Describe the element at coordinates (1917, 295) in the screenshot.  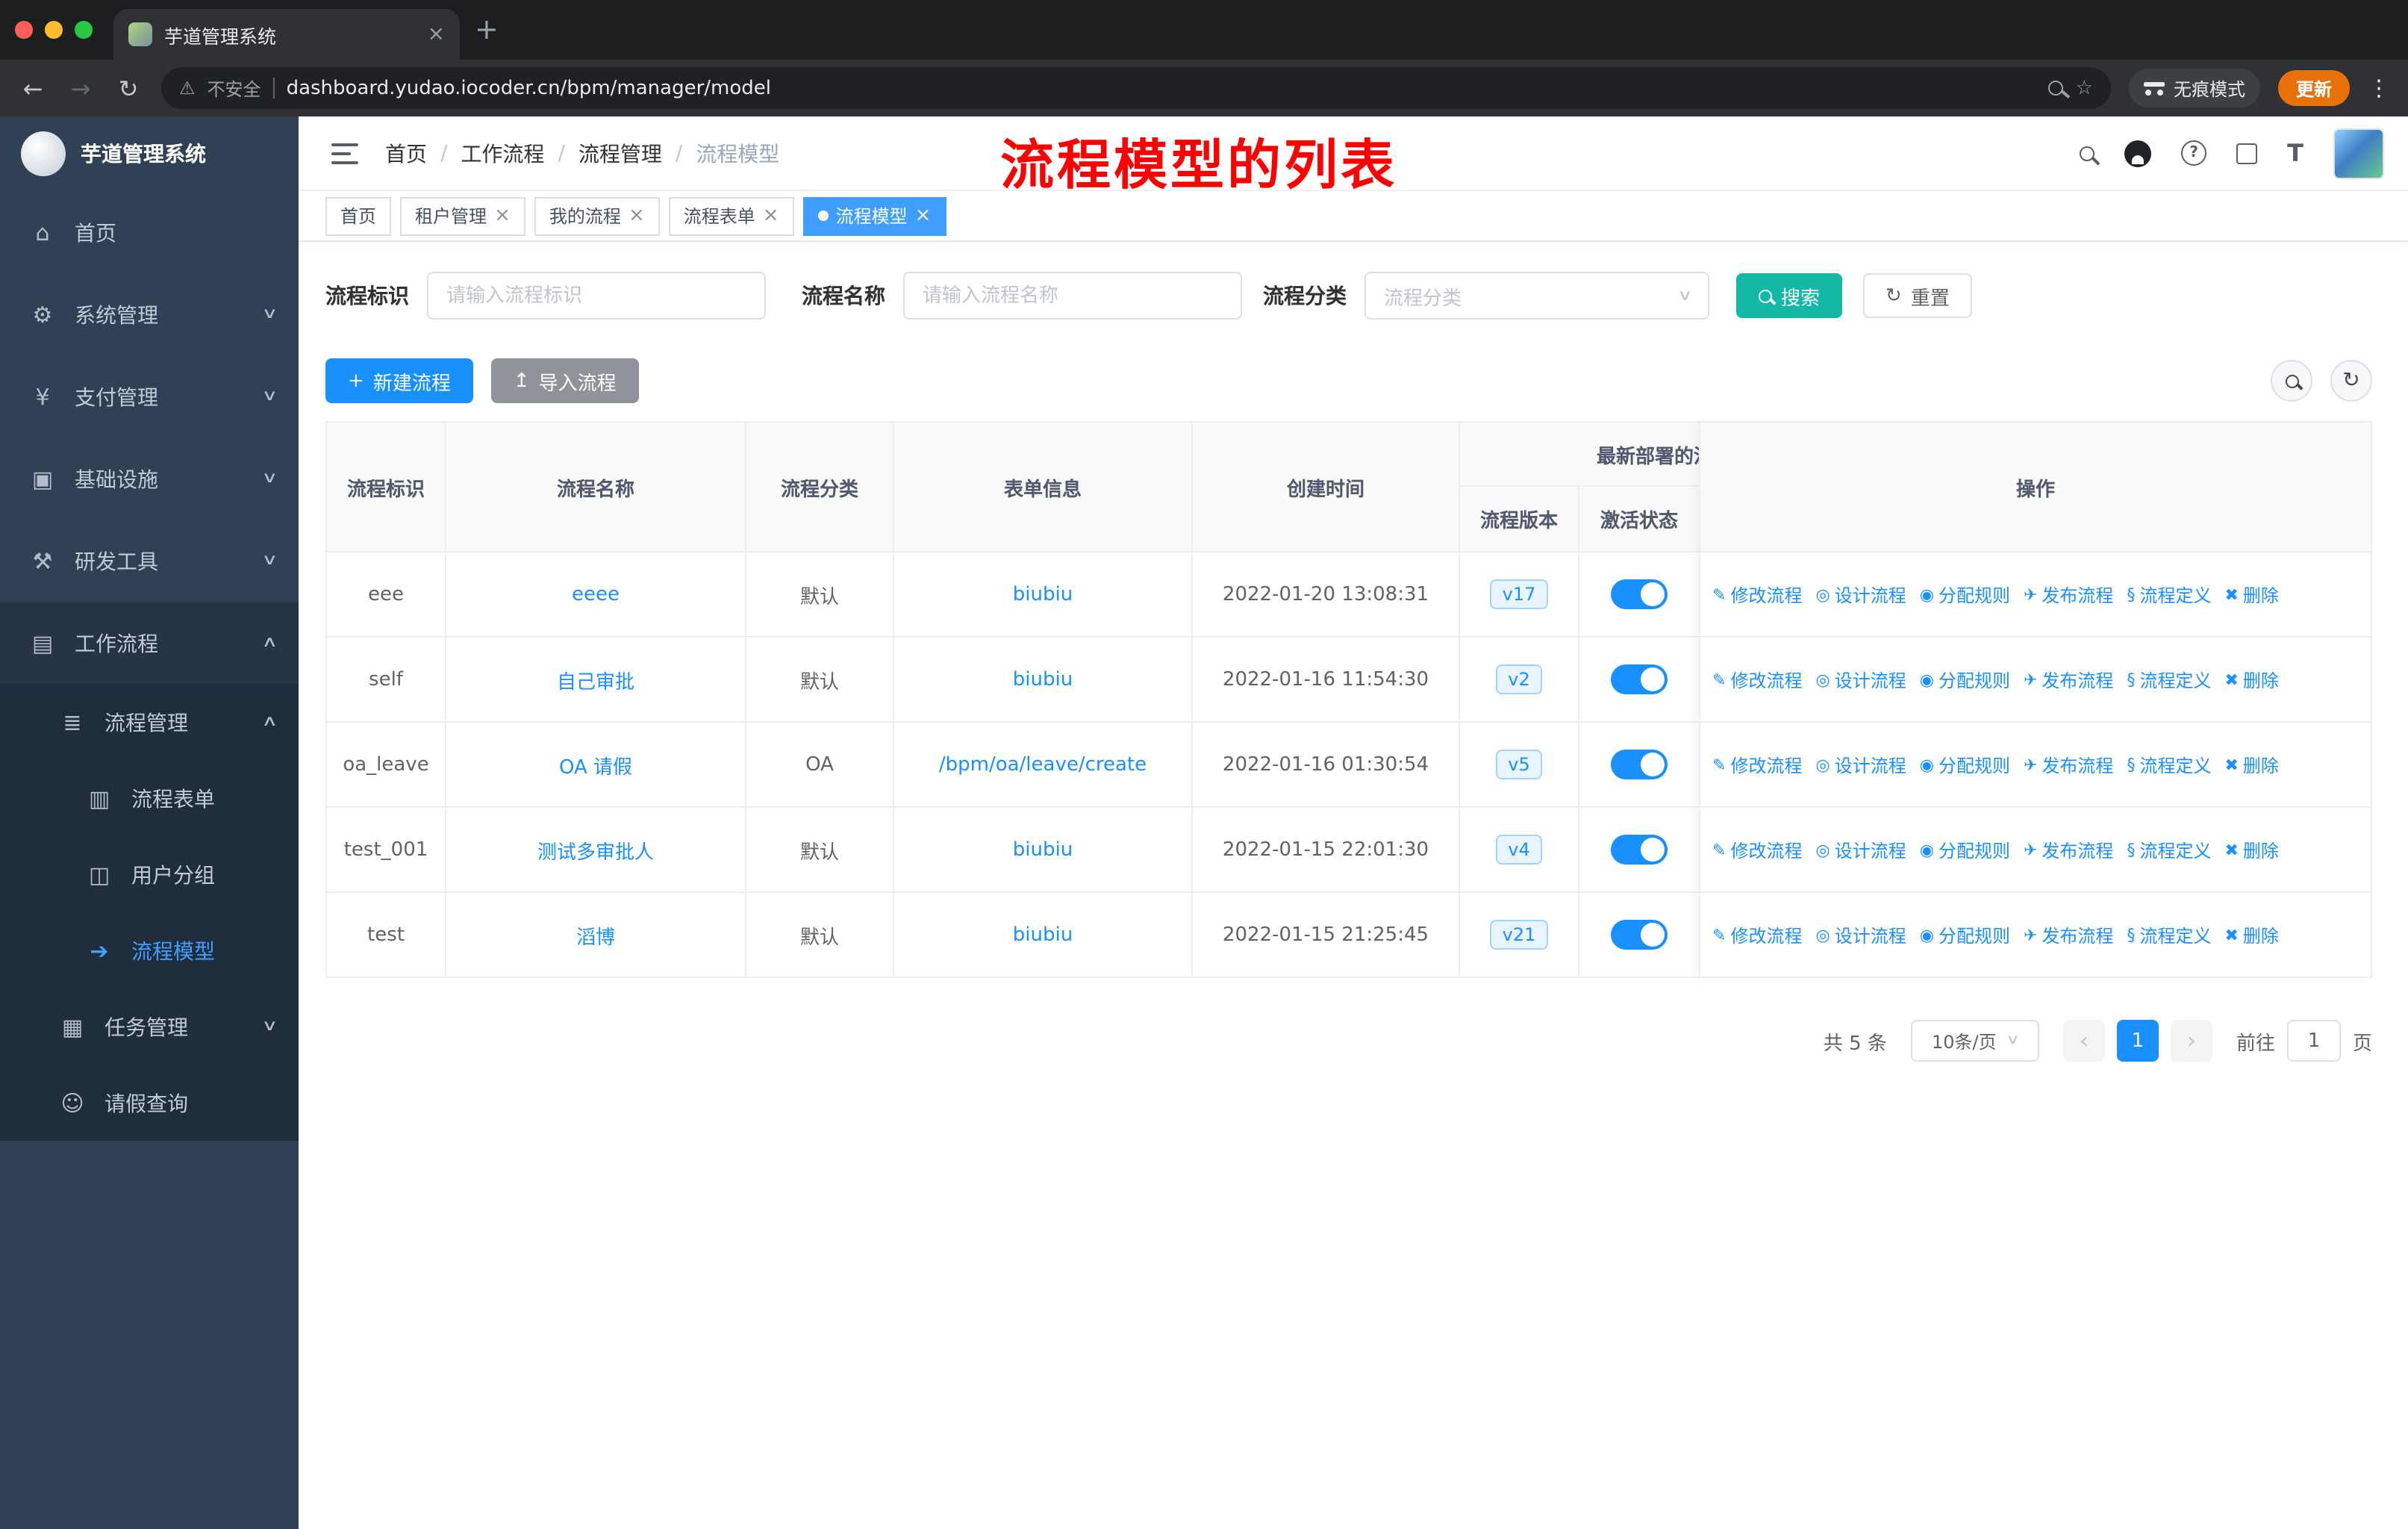
I see `reset-button: ↻ 重置` at that location.